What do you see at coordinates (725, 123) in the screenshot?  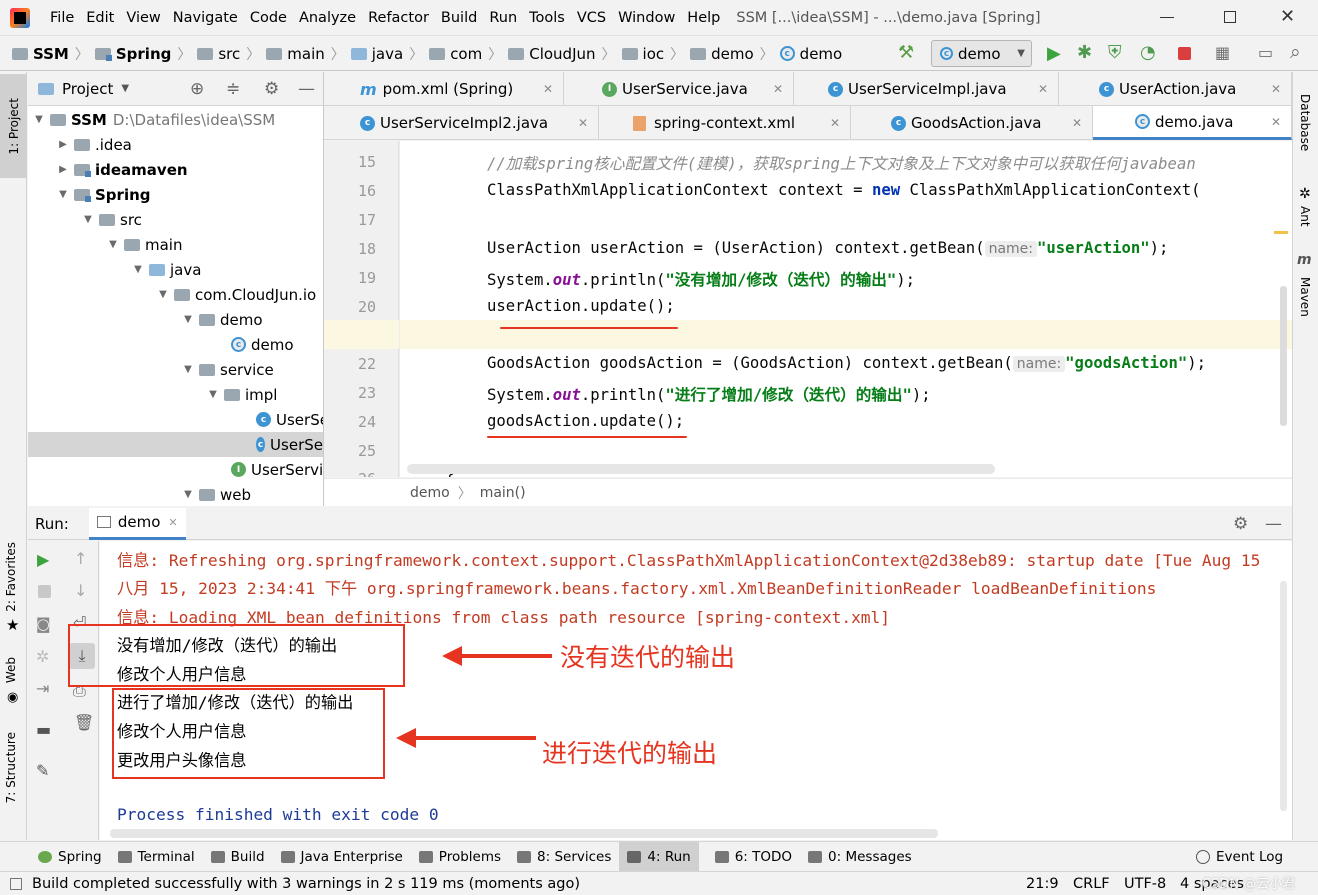 I see `tab-spring-context-xml: spring-context.xml ✕` at bounding box center [725, 123].